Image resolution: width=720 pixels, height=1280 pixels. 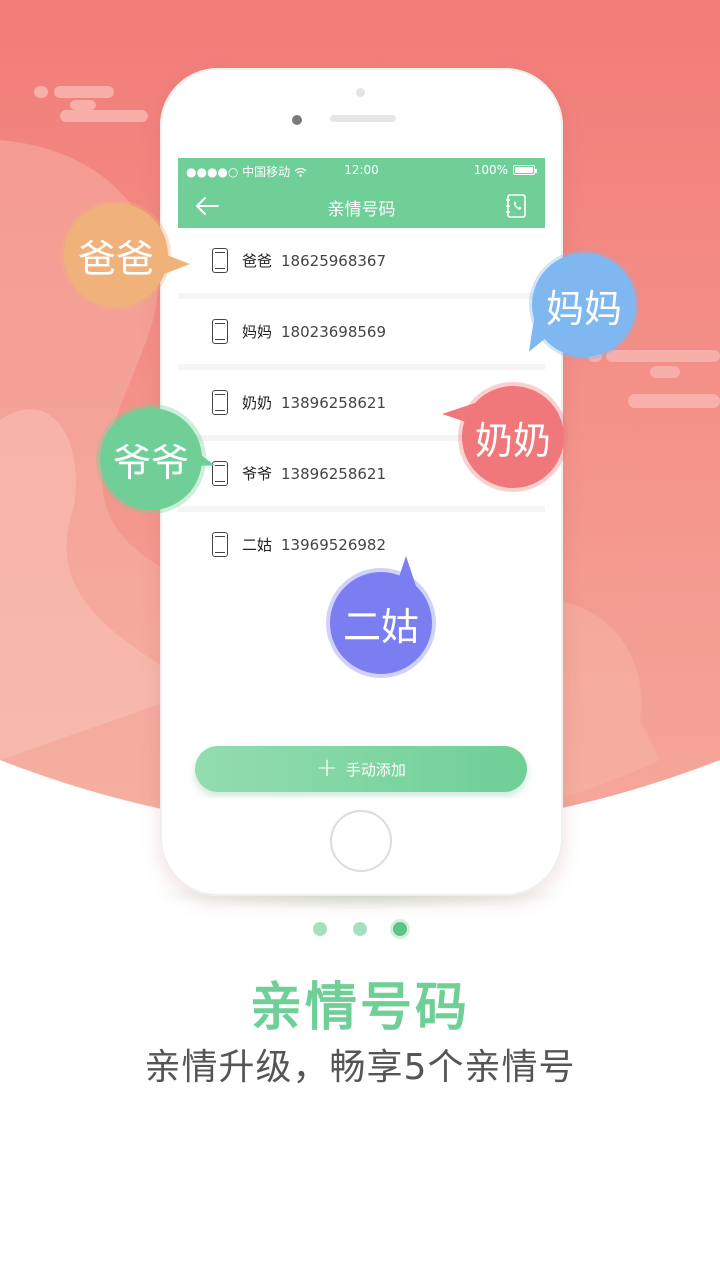 What do you see at coordinates (327, 767) in the screenshot?
I see `plus-icon: +` at bounding box center [327, 767].